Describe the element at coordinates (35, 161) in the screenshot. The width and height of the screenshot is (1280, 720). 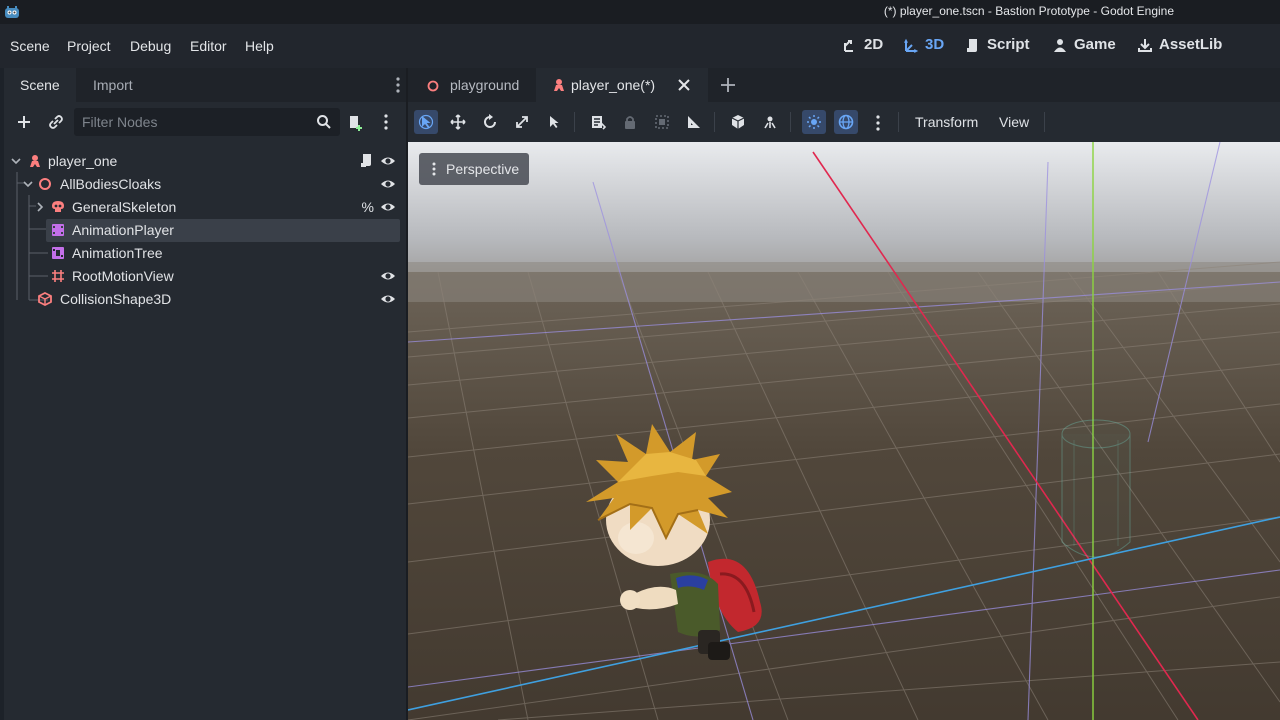
I see `character-body-icon` at that location.